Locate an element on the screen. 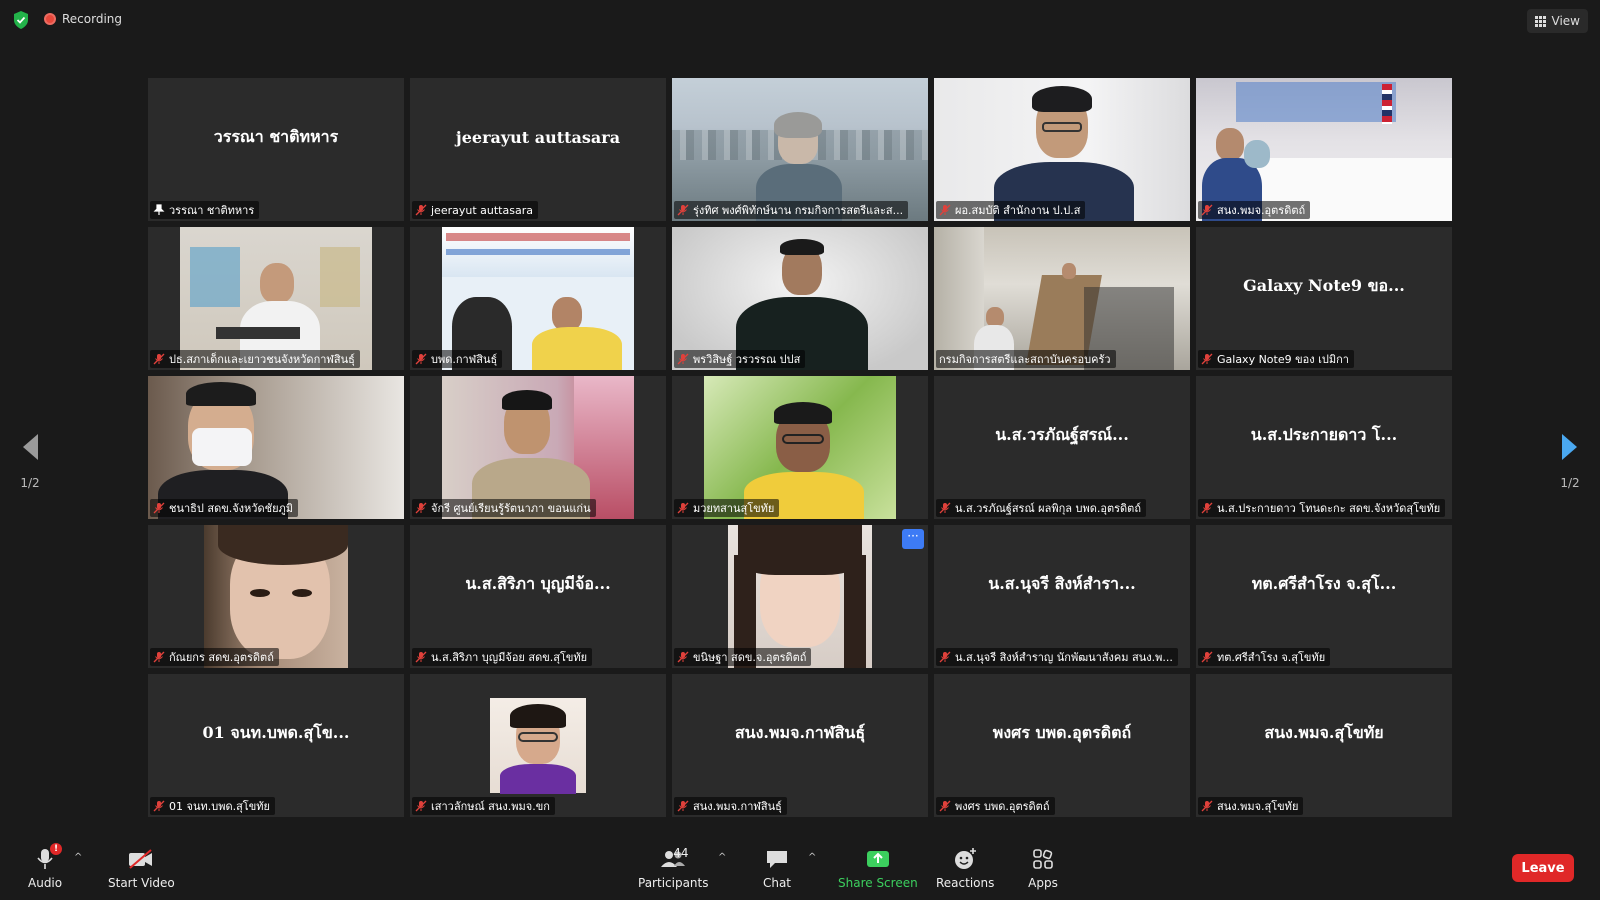 The height and width of the screenshot is (900, 1600). participant-tile: ปธ.สภาเด็กและเยาวชนจังหวัดกาฬสินธุ์ is located at coordinates (276, 298).